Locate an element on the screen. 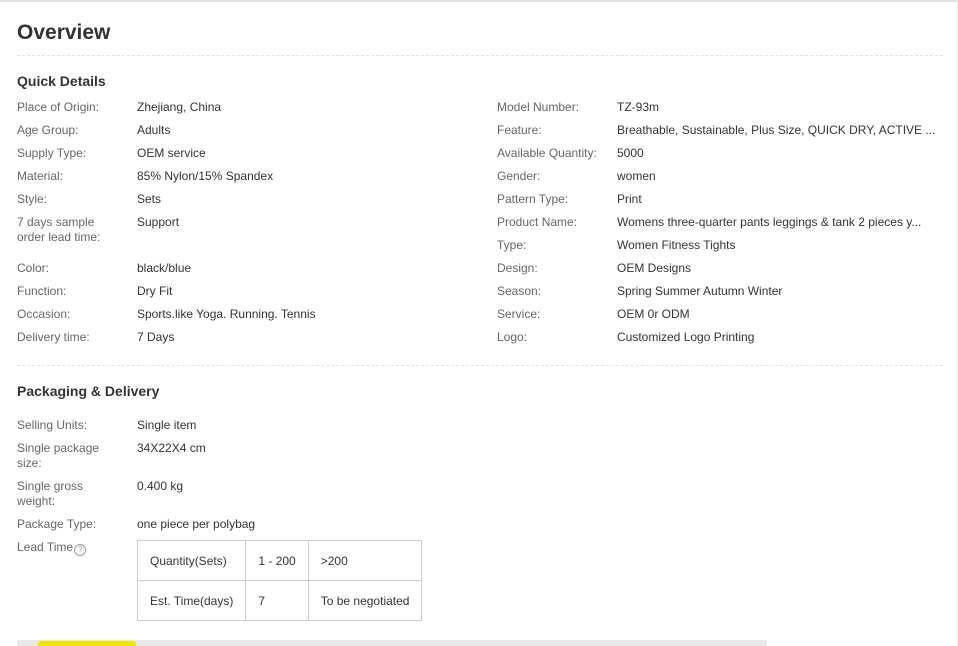 The width and height of the screenshot is (958, 646). overview-title: Overview is located at coordinates (64, 32).